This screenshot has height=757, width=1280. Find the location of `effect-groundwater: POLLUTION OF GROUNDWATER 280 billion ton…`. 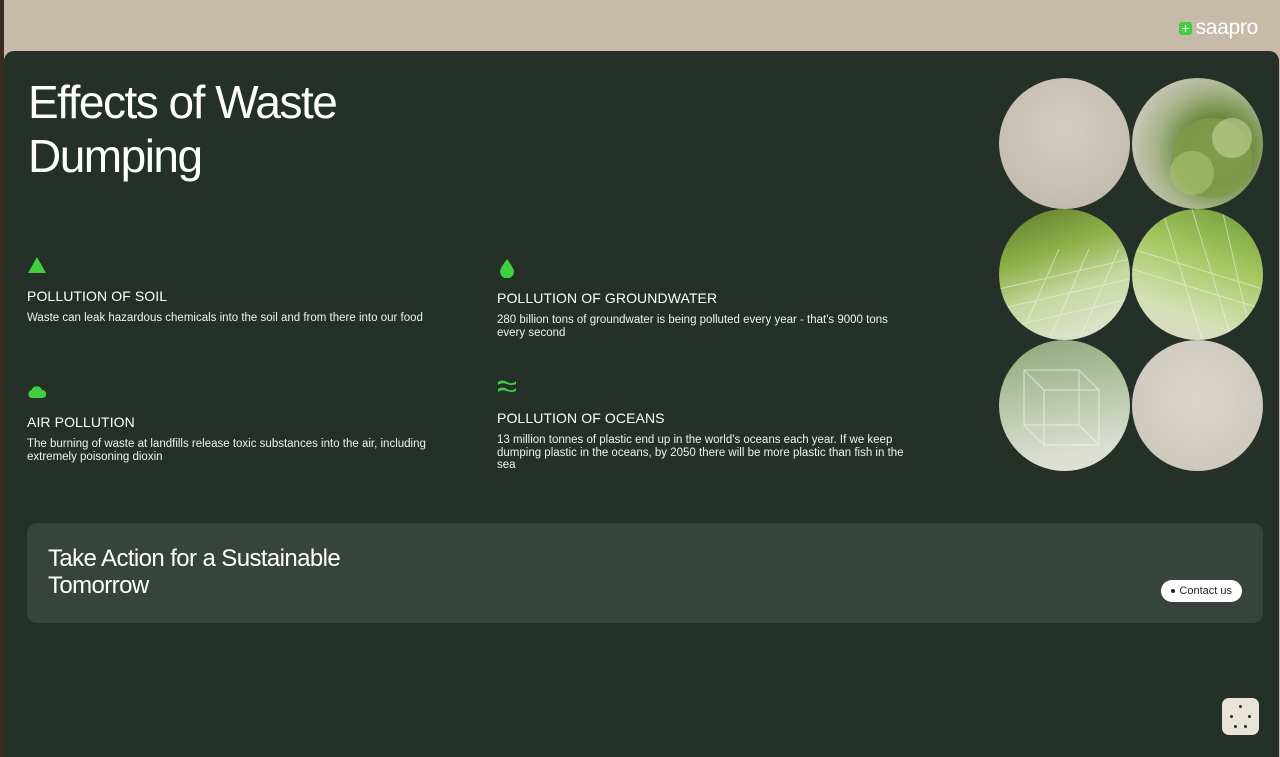

effect-groundwater: POLLUTION OF GROUNDWATER 280 billion ton… is located at coordinates (707, 298).